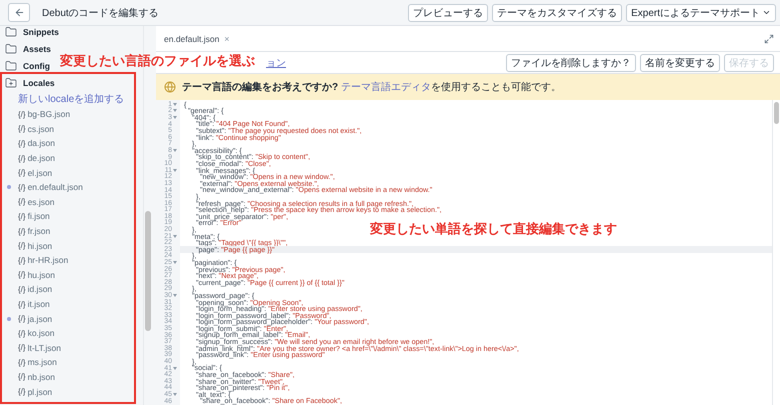 The image size is (780, 405). I want to click on file-name: es.json, so click(41, 201).